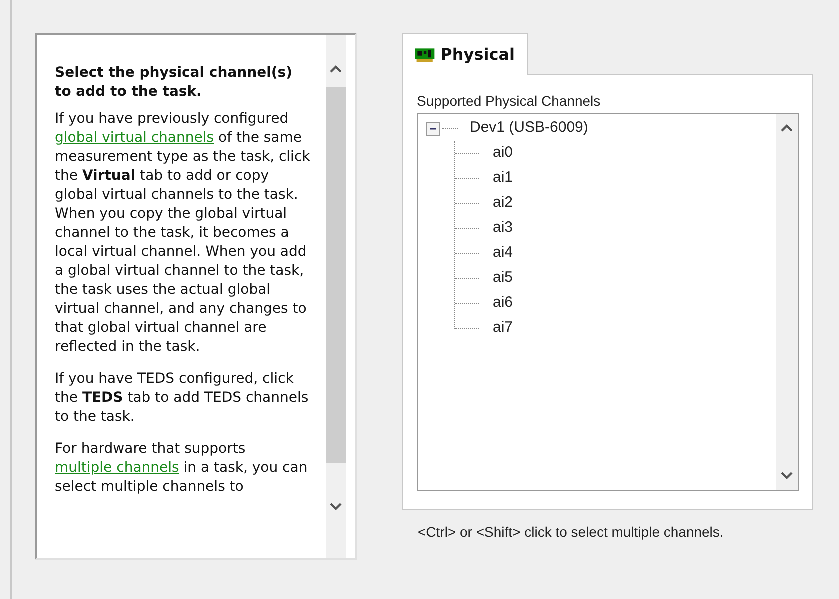  What do you see at coordinates (183, 233) in the screenshot?
I see `help-paragraph: If you have previously configured global virtual channels of the same measurement type as the task, click the Virtual tab to add or copy global virtual channels to the task. When you copy the global virtual channel to the task, it becomes a local virtual channel. When you add a global virtual channel to the task, the task uses the actual global virtual channel, and any changes to that global virtual channel are reflected in the task.` at bounding box center [183, 233].